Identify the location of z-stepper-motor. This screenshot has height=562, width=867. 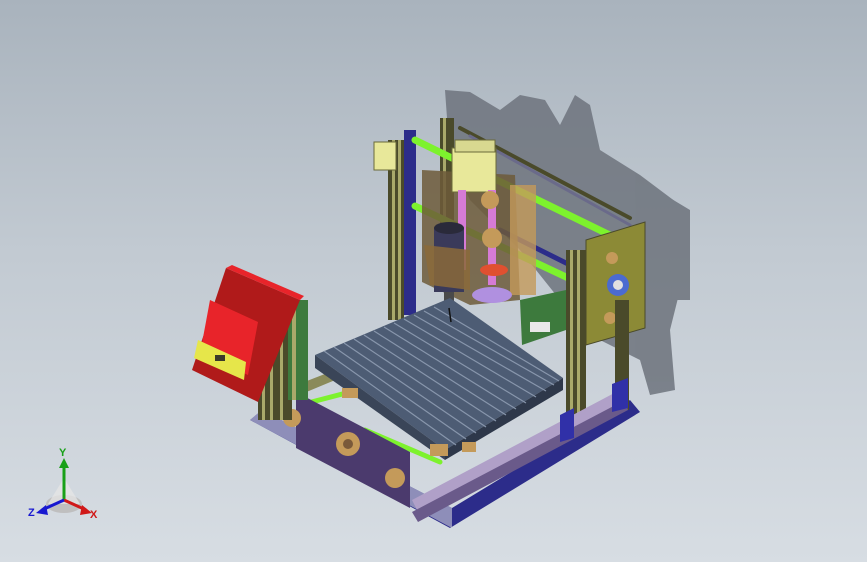
(474, 166).